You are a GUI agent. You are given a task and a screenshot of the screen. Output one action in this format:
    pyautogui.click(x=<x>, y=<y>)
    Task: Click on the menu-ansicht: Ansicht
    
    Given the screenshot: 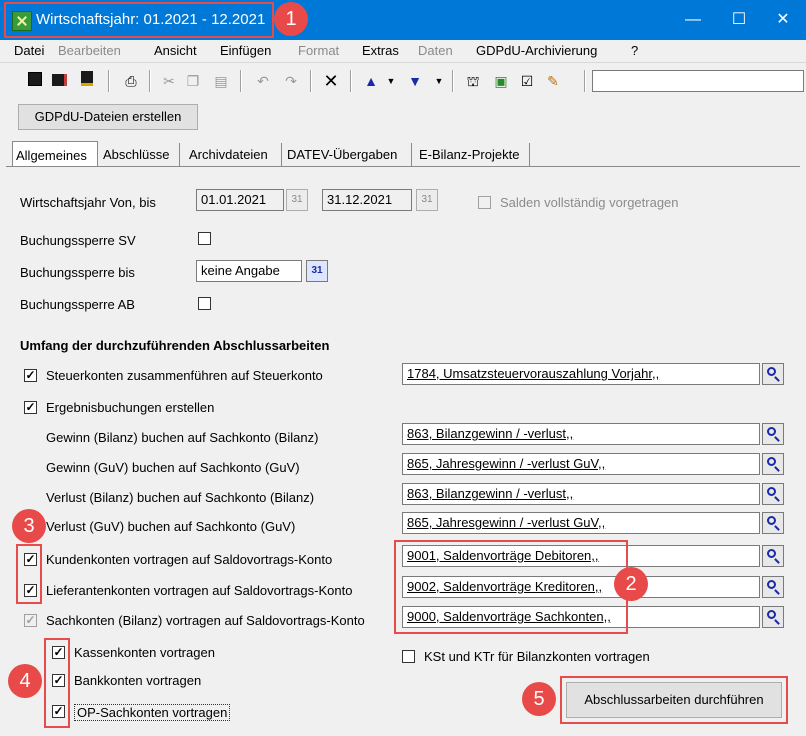 What is the action you would take?
    pyautogui.click(x=175, y=50)
    